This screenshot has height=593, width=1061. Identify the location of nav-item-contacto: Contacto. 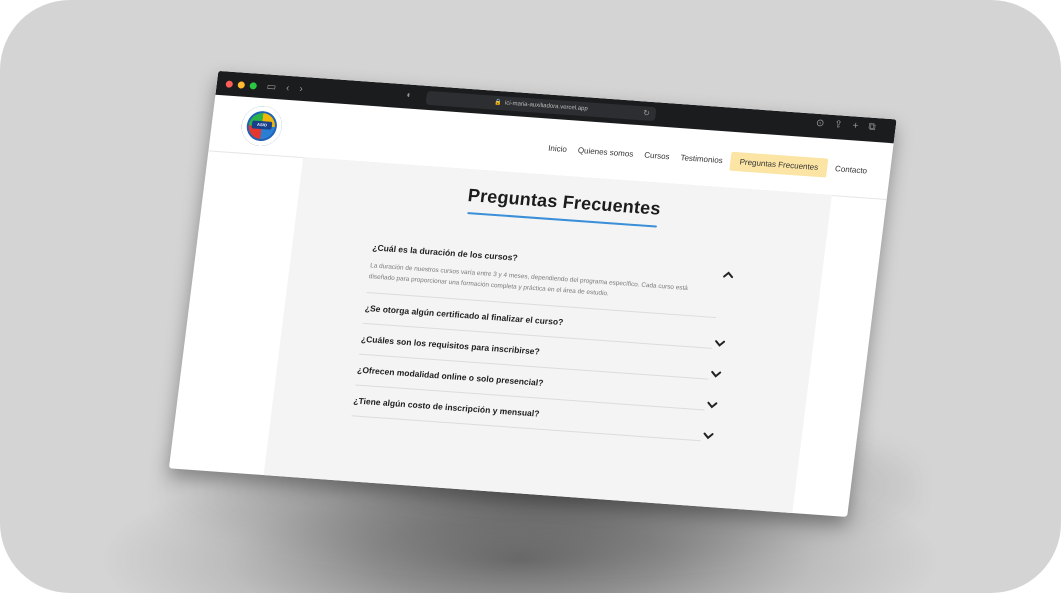
(851, 170).